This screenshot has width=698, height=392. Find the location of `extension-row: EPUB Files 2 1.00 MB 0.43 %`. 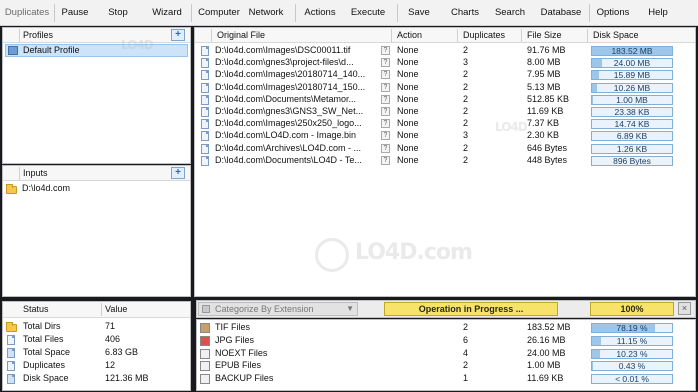

extension-row: EPUB Files 2 1.00 MB 0.43 % is located at coordinates (446, 366).